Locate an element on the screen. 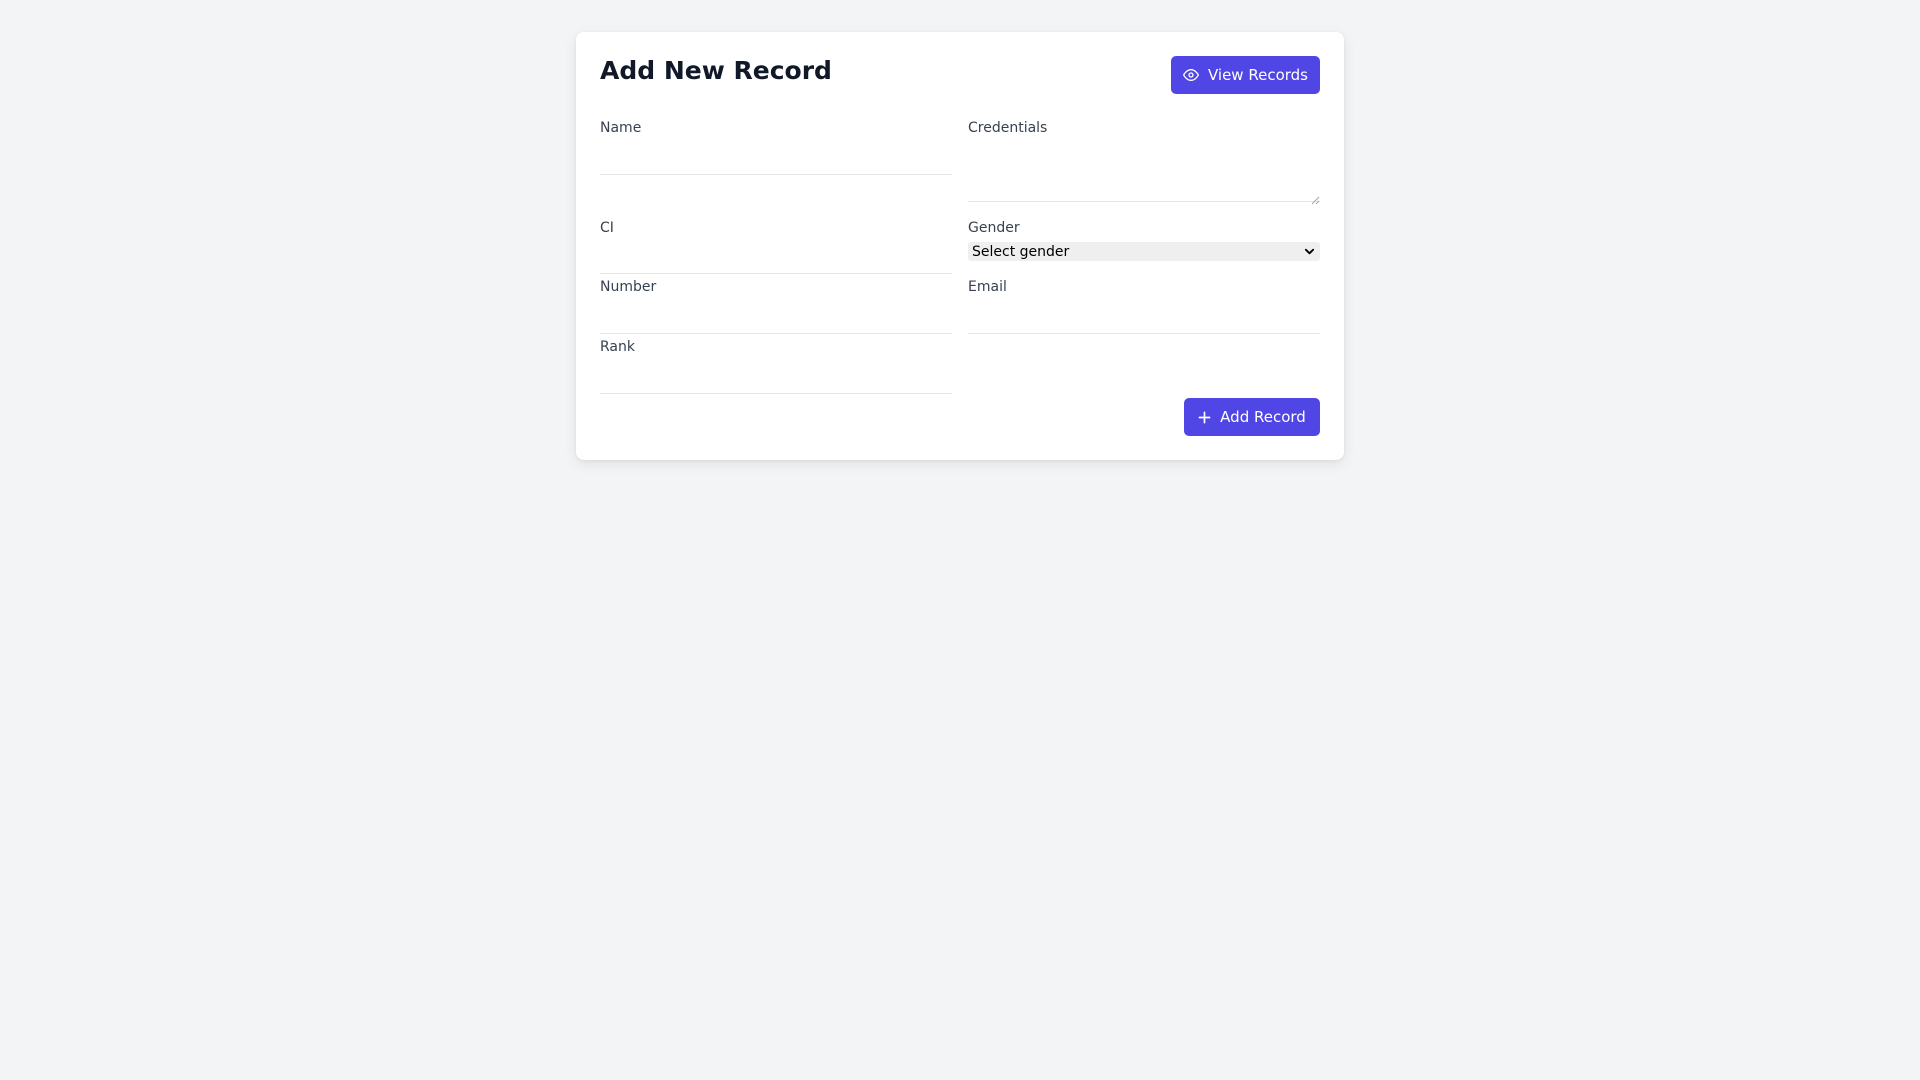  name-label: Name is located at coordinates (621, 128).